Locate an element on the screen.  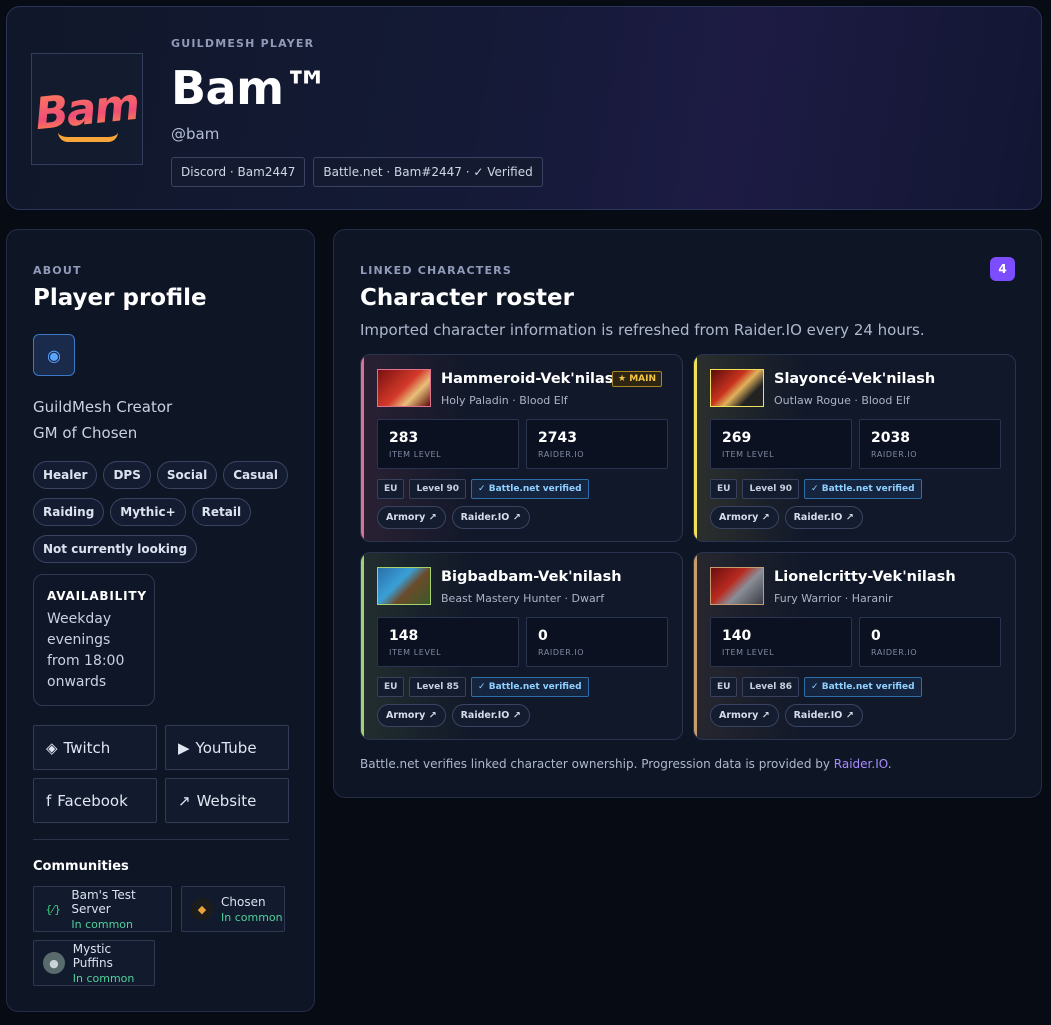
community-card: ◆ Chosen In common is located at coordinates (233, 909).